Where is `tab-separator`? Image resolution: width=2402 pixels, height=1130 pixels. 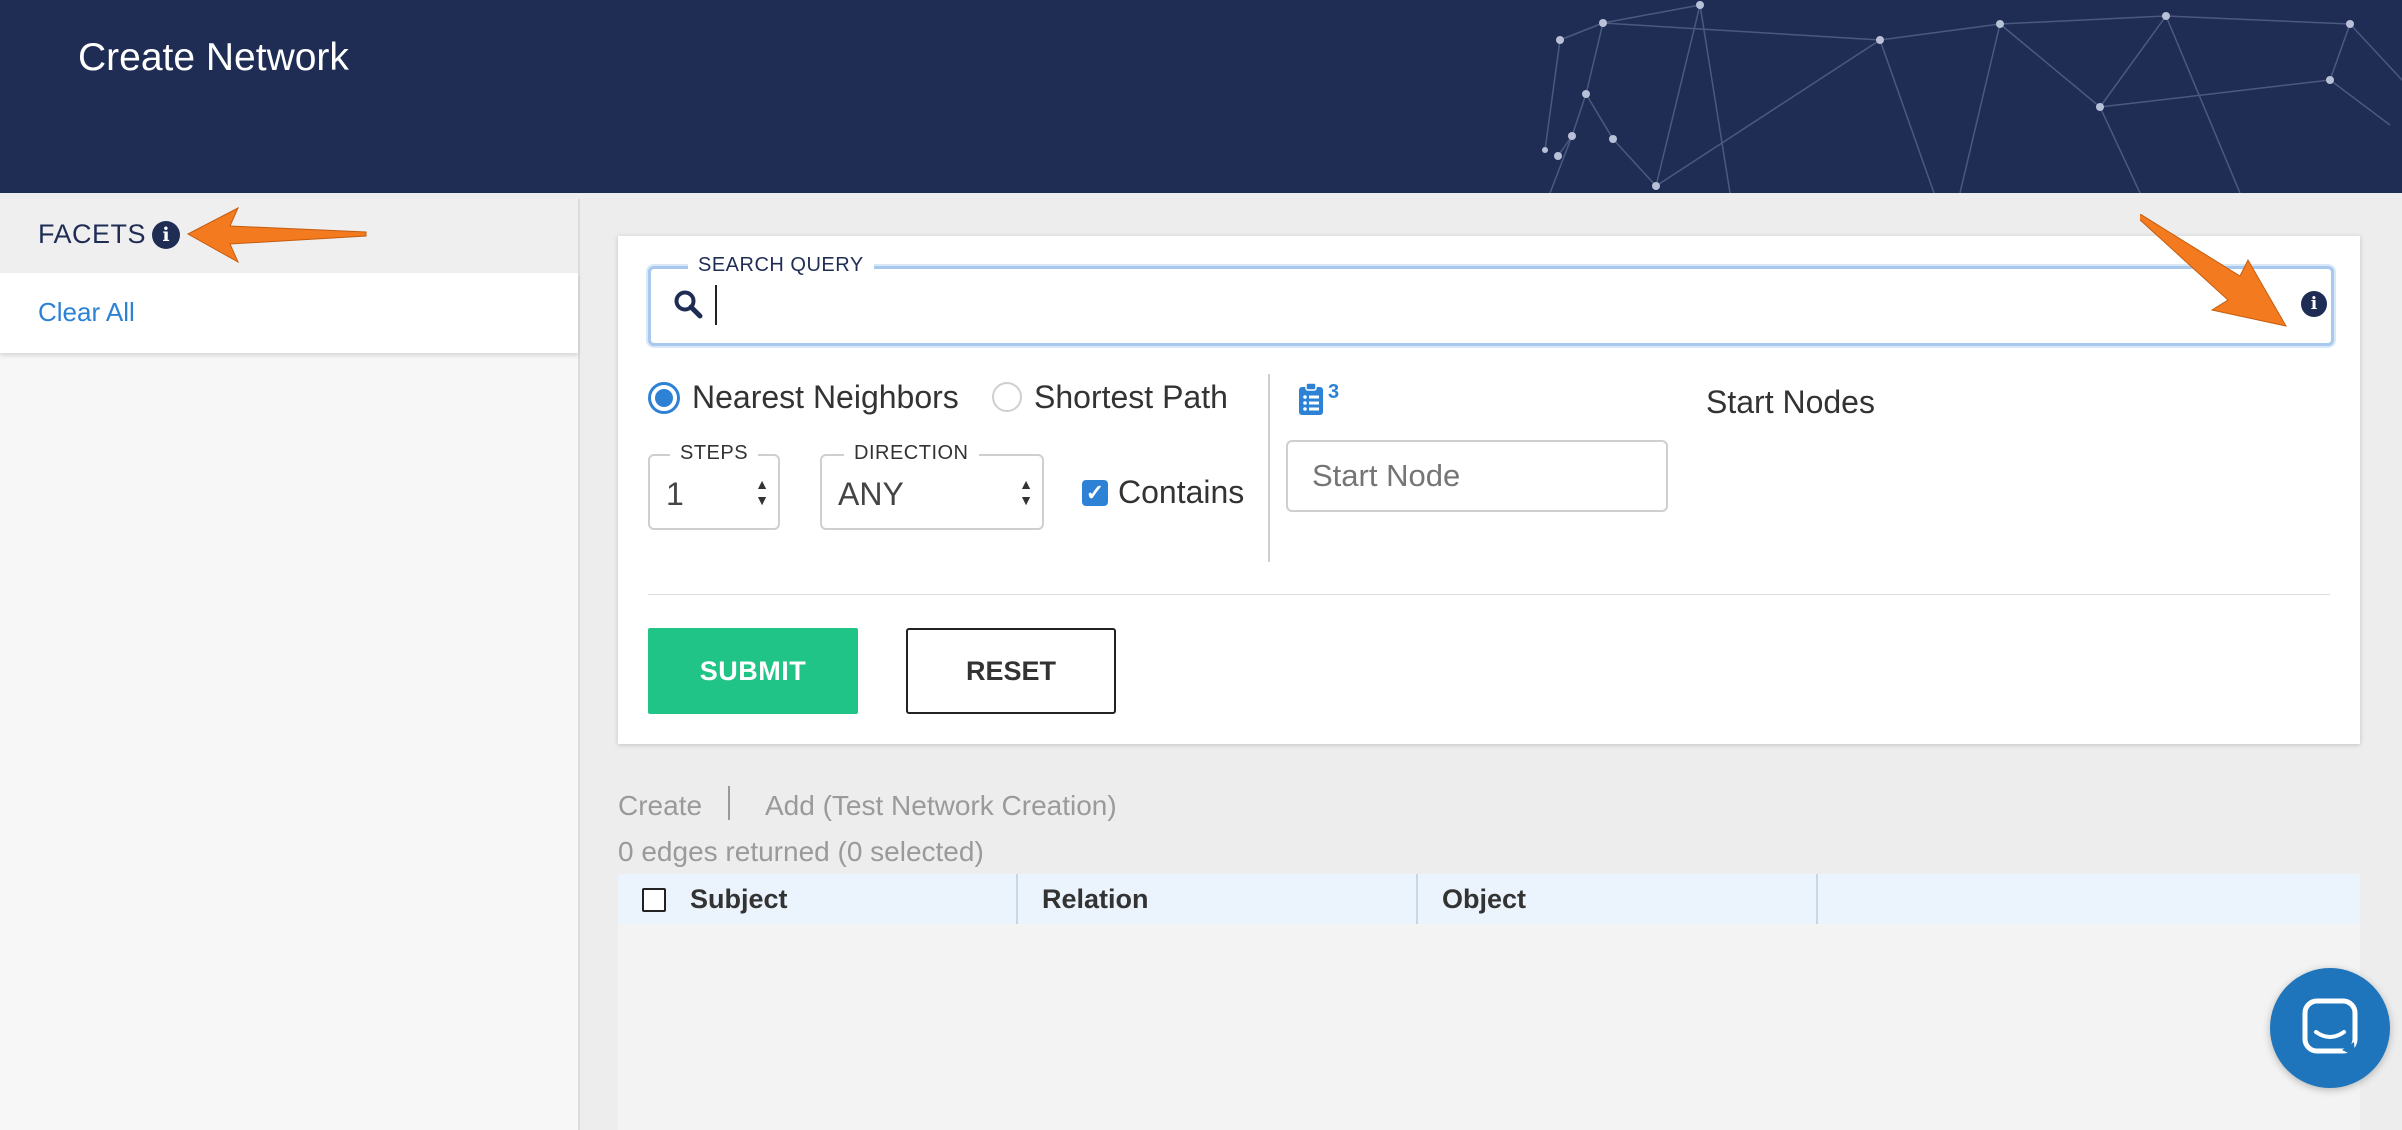 tab-separator is located at coordinates (729, 803).